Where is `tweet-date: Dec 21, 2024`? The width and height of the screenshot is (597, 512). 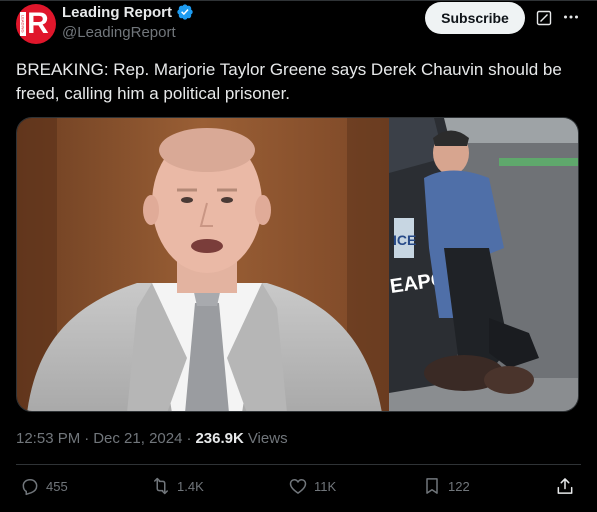
tweet-date: Dec 21, 2024 is located at coordinates (137, 438).